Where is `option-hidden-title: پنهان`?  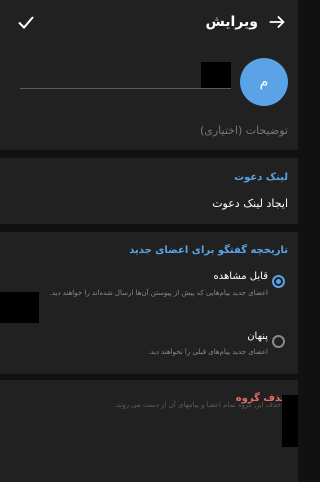
option-hidden-title: پنهان is located at coordinates (257, 336).